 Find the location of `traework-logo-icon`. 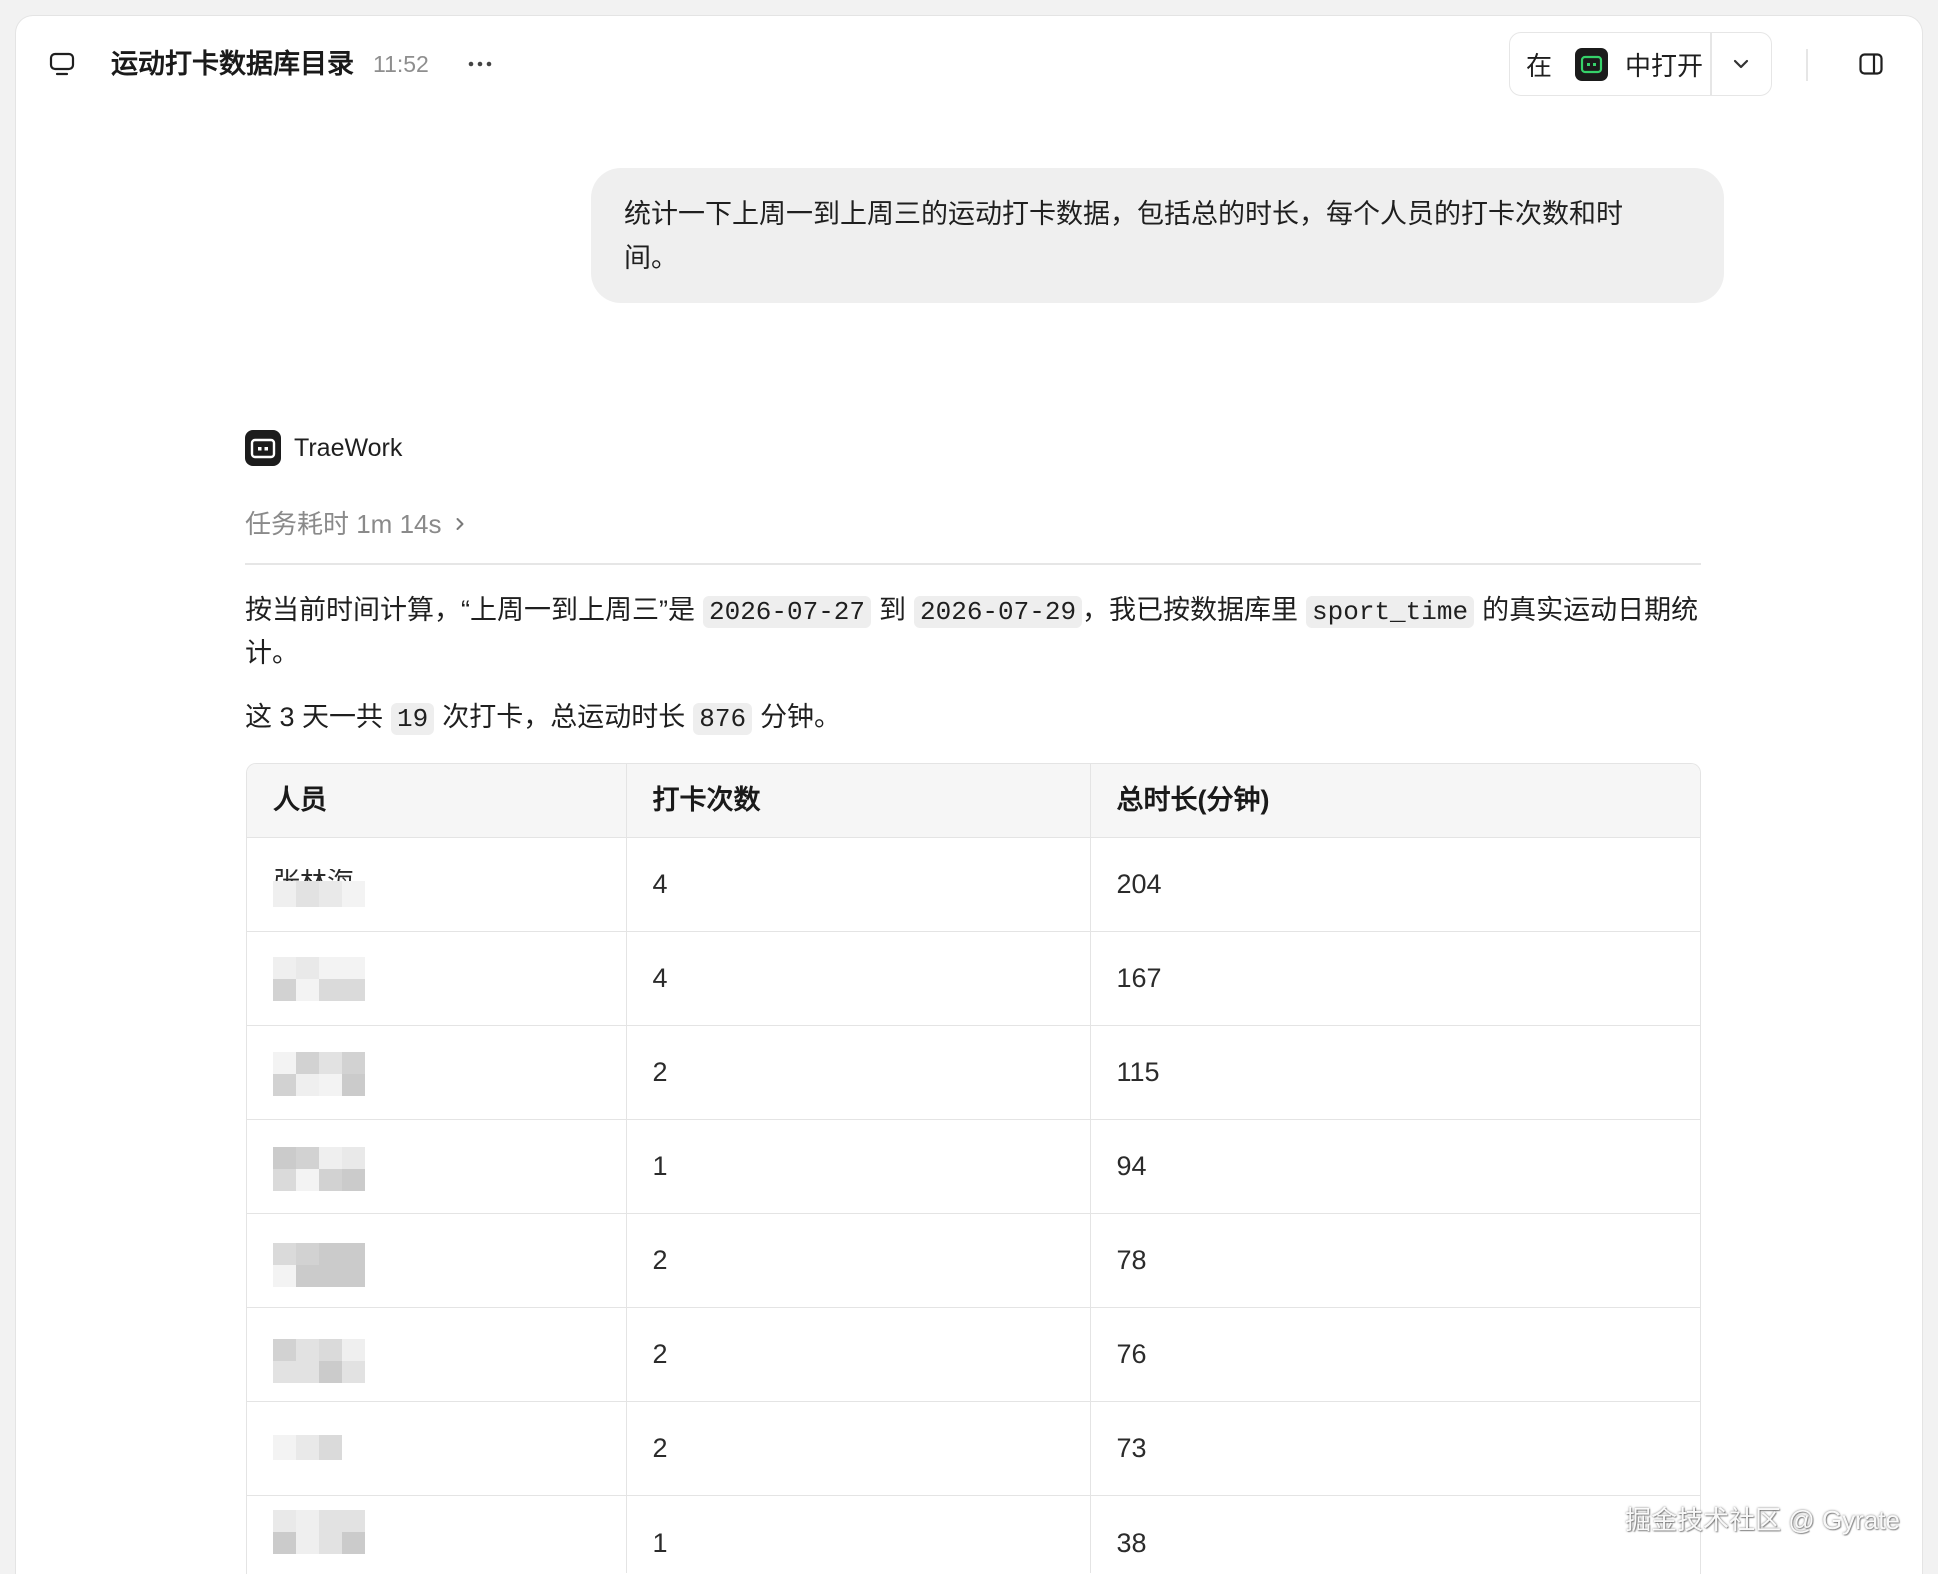

traework-logo-icon is located at coordinates (263, 448).